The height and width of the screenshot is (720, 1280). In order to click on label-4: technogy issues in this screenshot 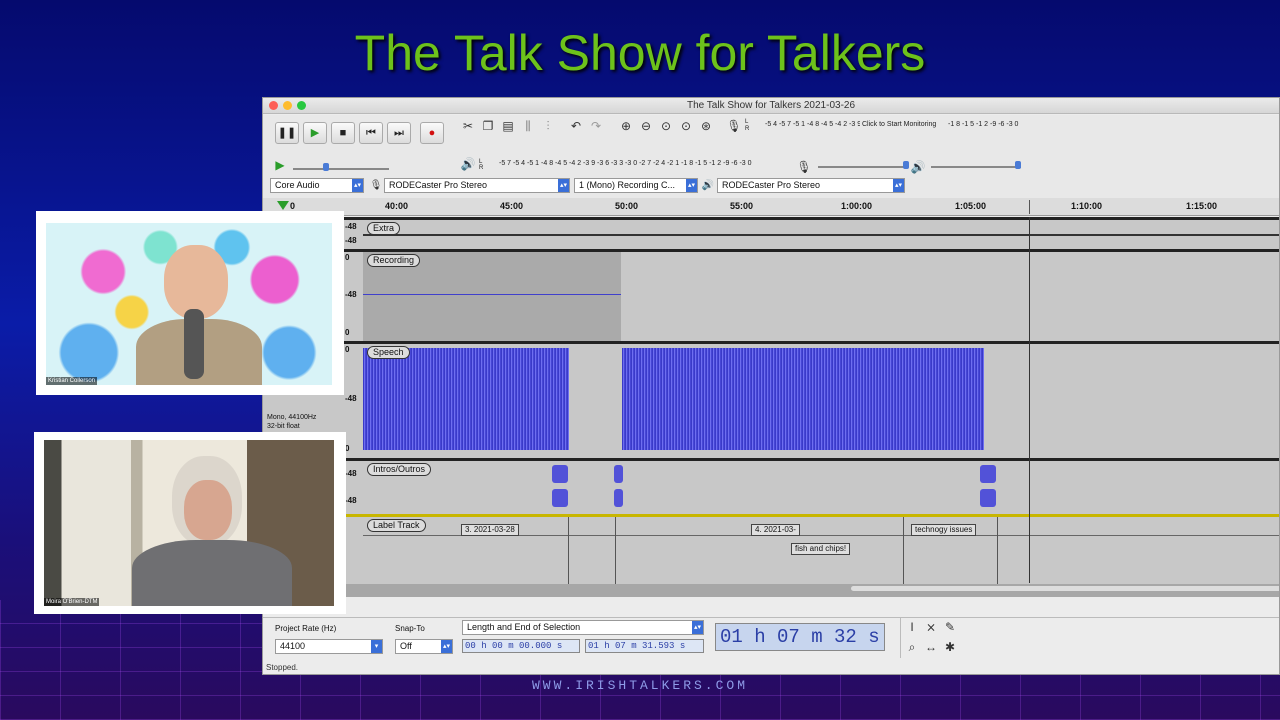, I will do `click(944, 530)`.